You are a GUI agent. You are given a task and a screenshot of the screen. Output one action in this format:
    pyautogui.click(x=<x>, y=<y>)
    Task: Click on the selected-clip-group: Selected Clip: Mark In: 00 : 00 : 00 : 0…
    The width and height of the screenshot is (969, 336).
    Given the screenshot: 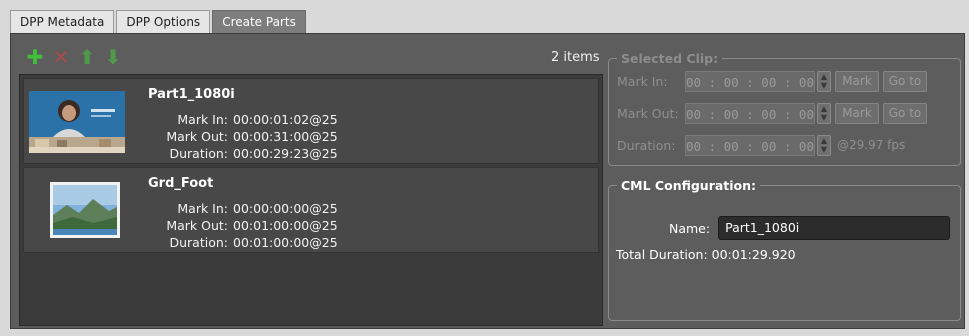 What is the action you would take?
    pyautogui.click(x=784, y=108)
    